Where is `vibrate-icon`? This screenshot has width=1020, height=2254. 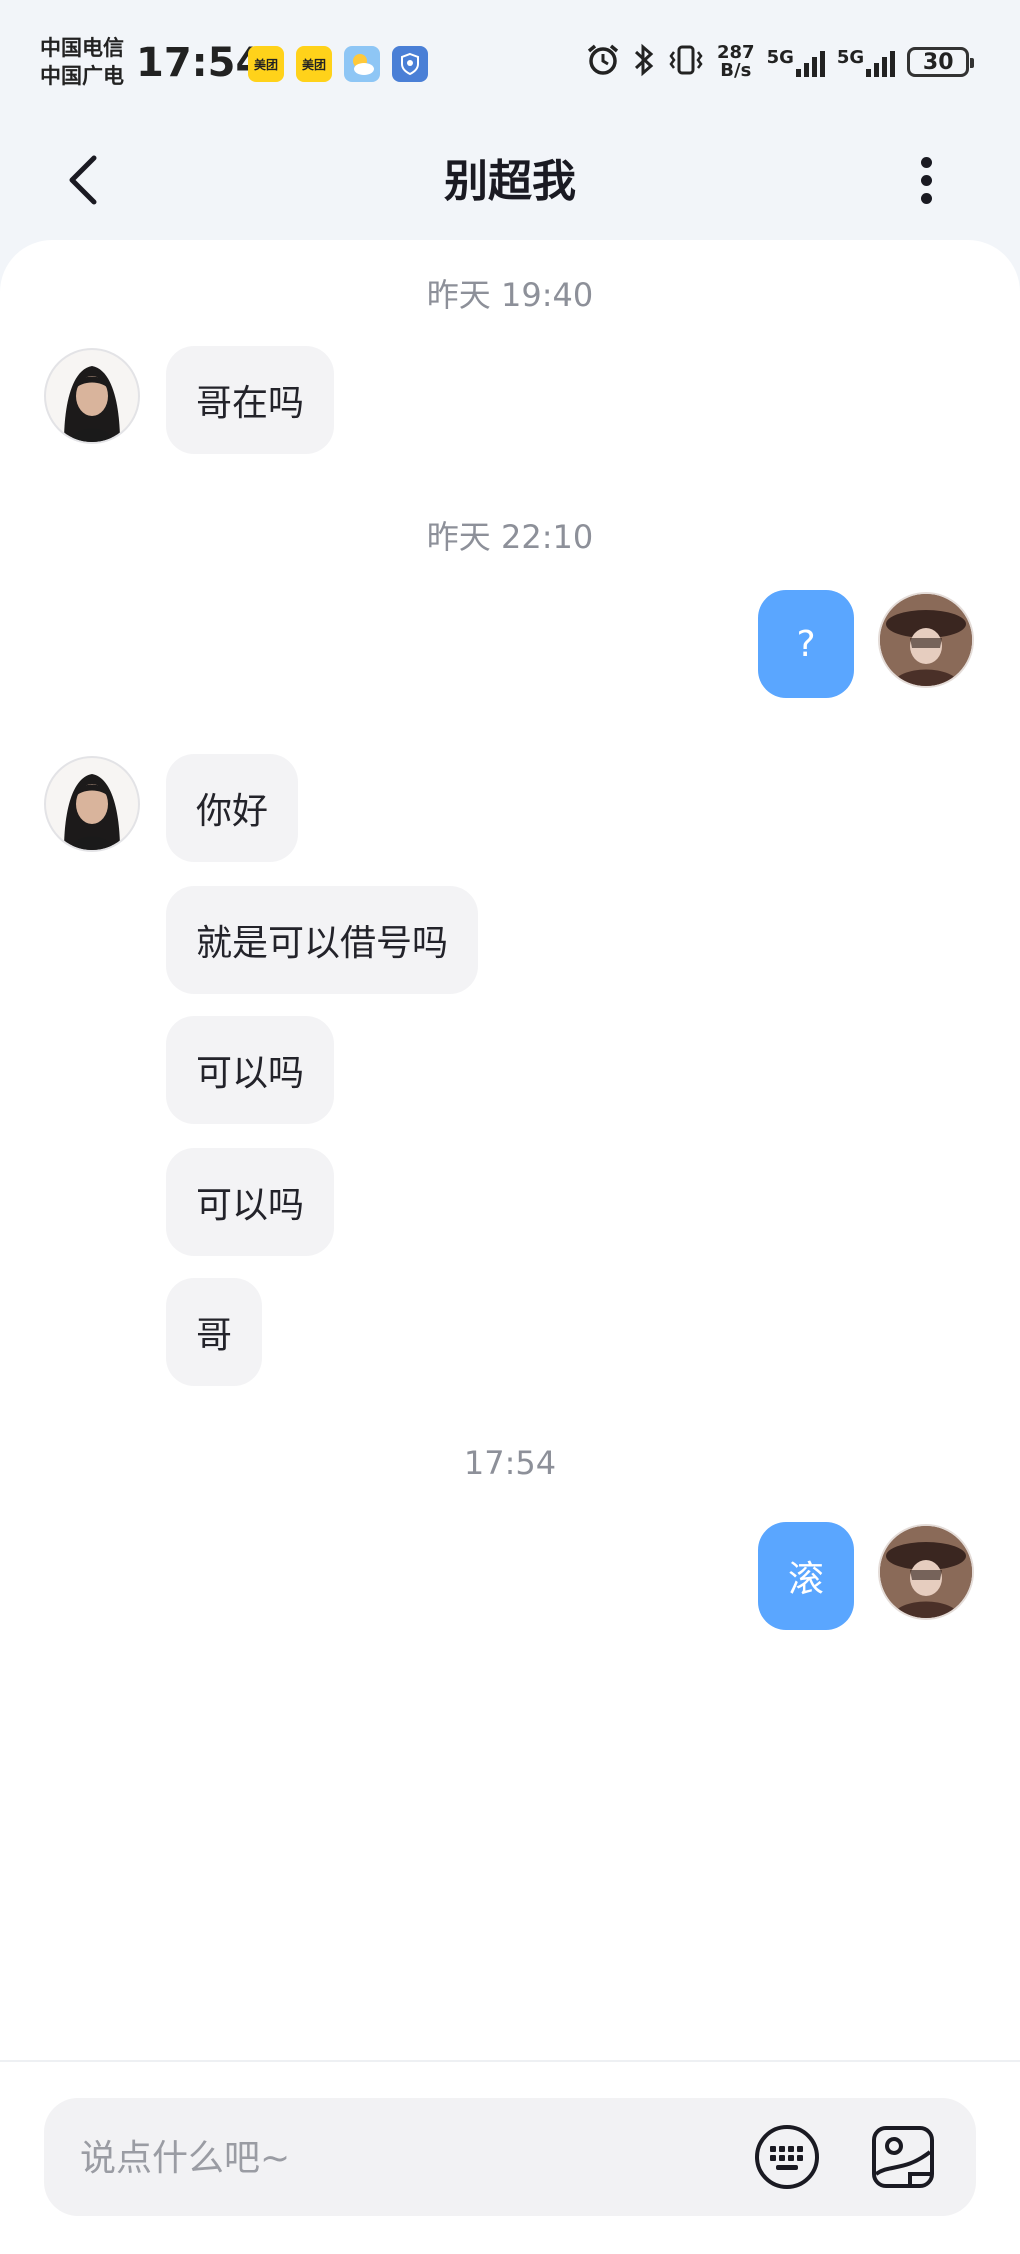 vibrate-icon is located at coordinates (686, 62).